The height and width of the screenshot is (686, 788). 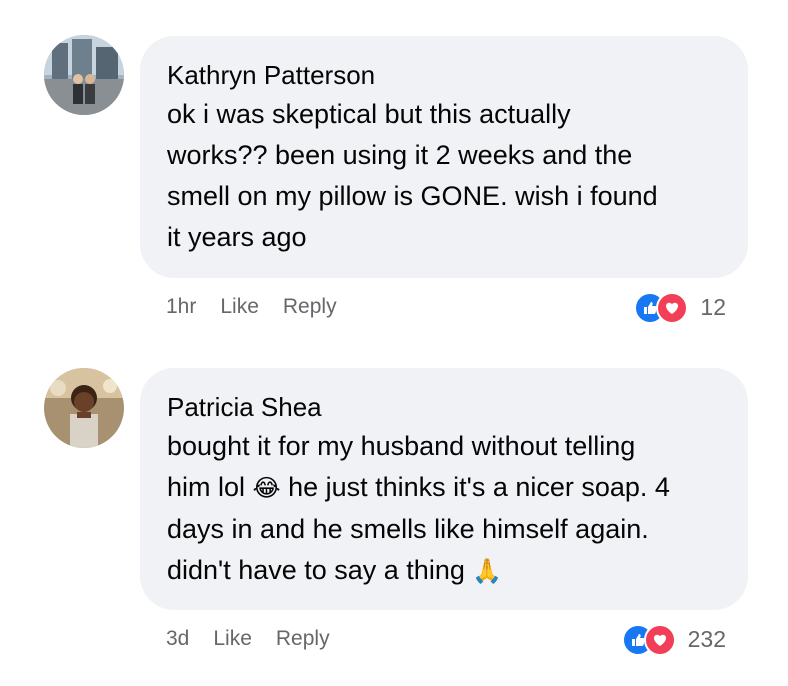 What do you see at coordinates (177, 639) in the screenshot?
I see `comment-time: 3d` at bounding box center [177, 639].